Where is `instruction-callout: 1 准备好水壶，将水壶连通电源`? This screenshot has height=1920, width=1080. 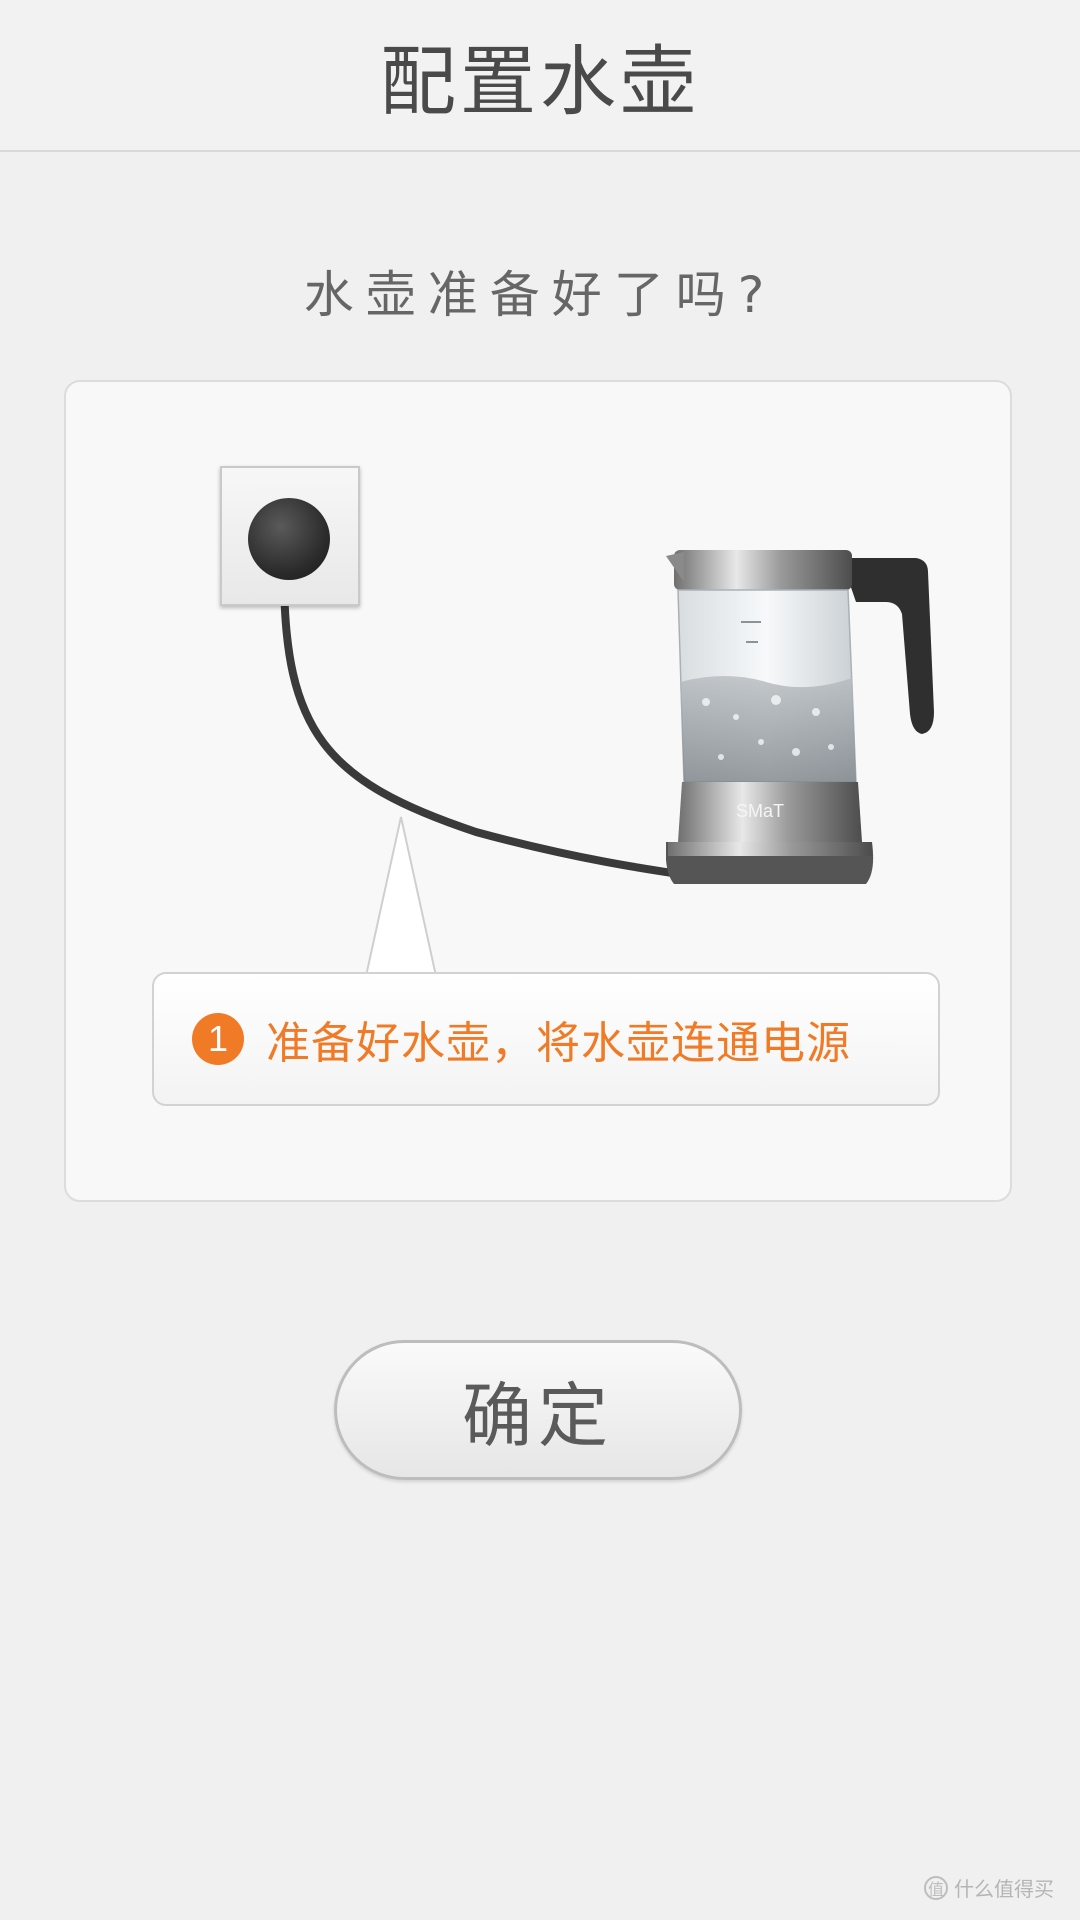 instruction-callout: 1 准备好水壶，将水壶连通电源 is located at coordinates (546, 1039).